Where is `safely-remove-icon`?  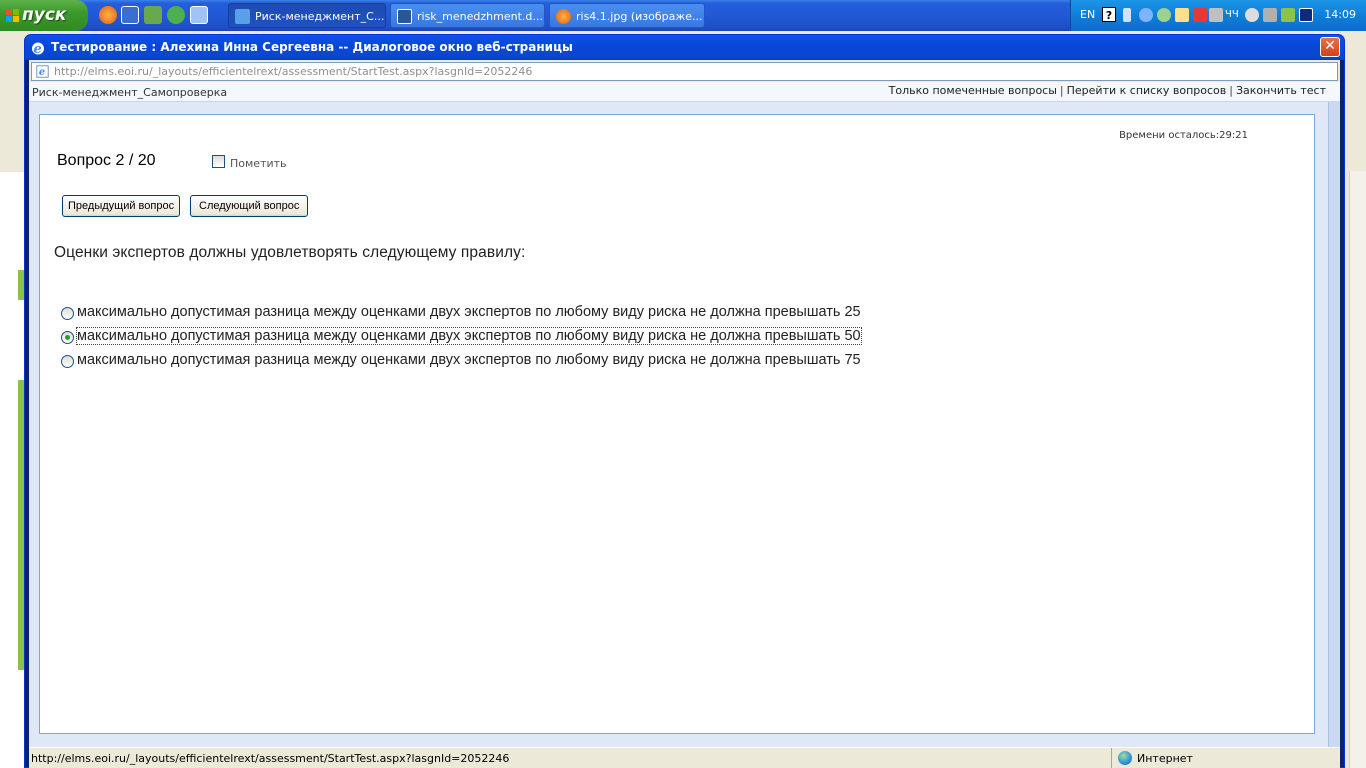
safely-remove-icon is located at coordinates (1216, 15).